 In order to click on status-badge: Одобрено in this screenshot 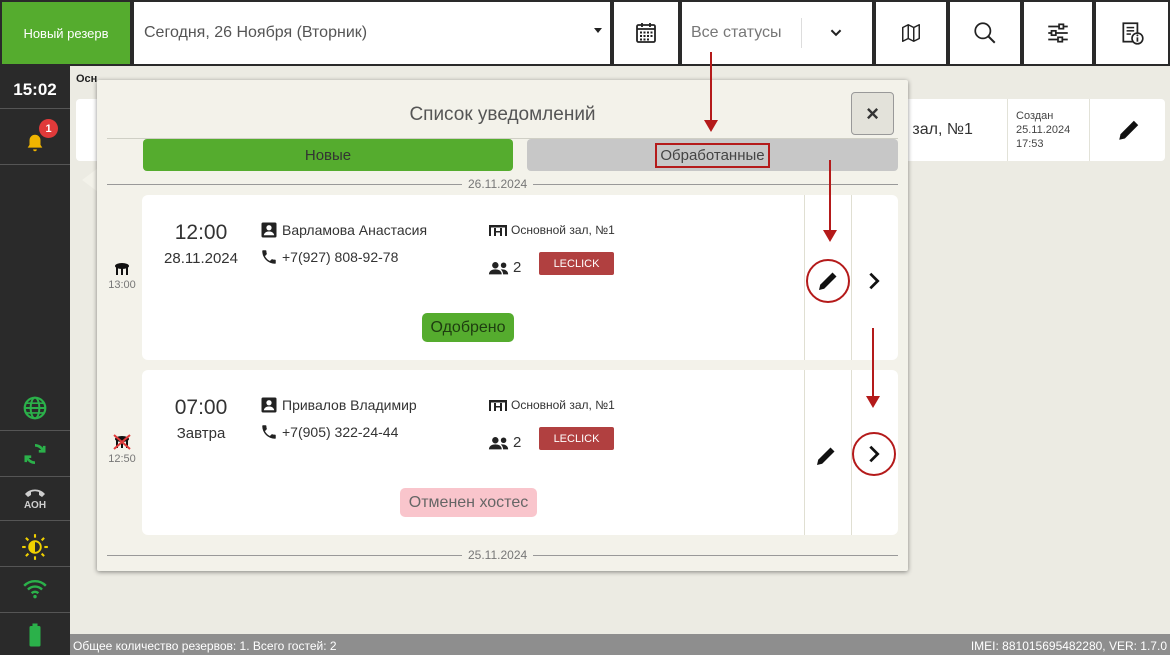, I will do `click(468, 327)`.